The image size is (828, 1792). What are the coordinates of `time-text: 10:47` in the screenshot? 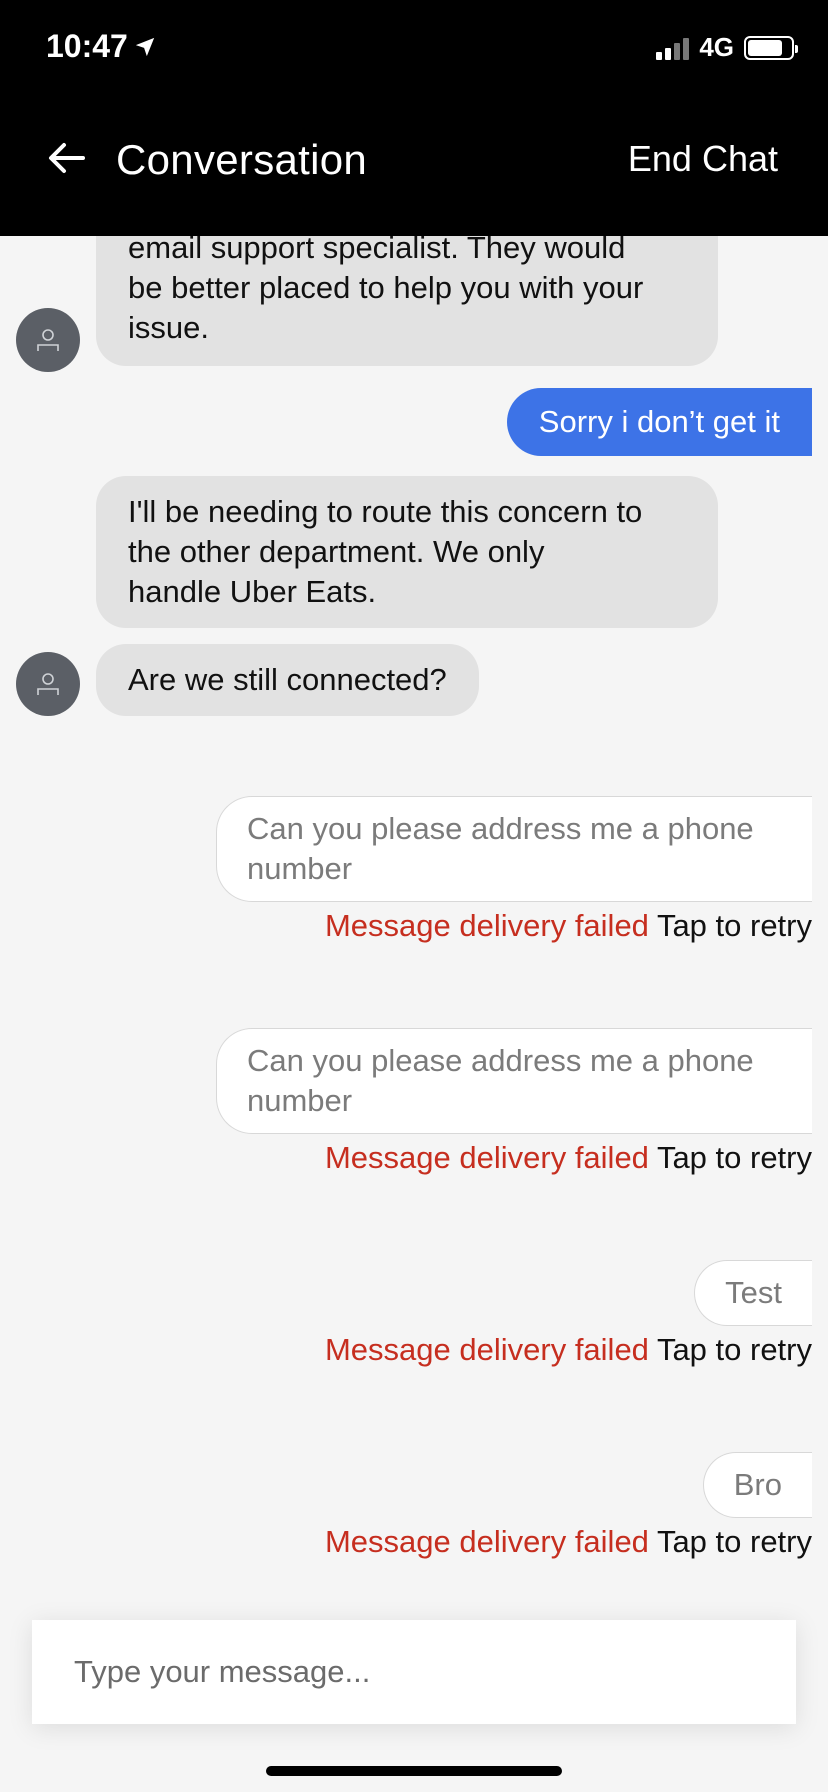 It's located at (87, 46).